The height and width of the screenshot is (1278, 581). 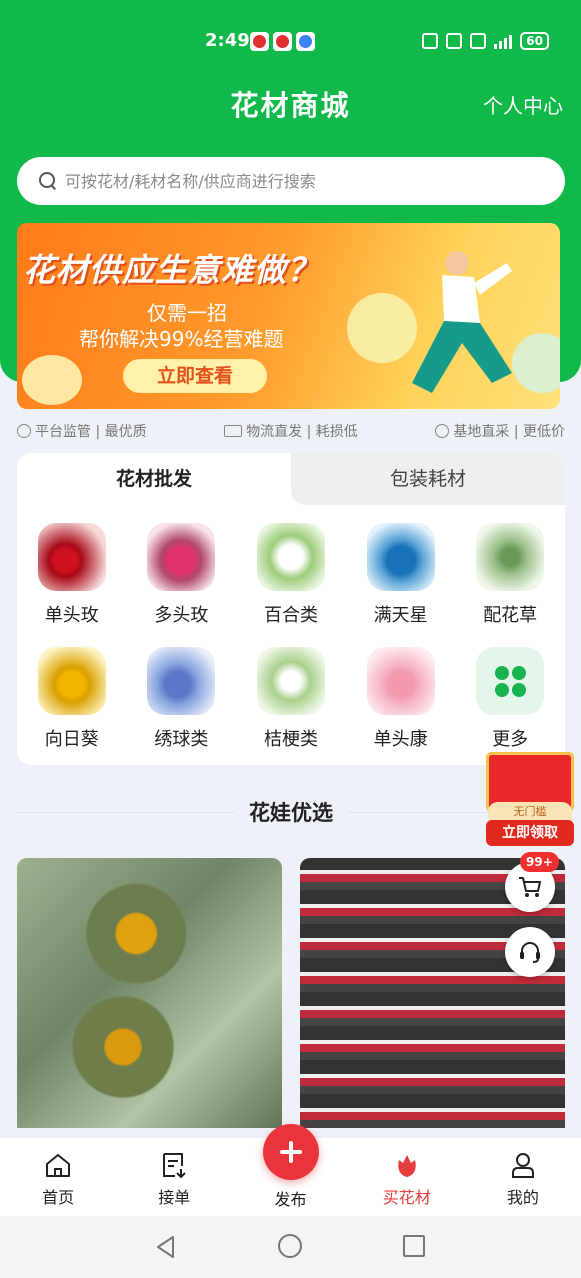 What do you see at coordinates (400, 557) in the screenshot?
I see `gypsophila-icon` at bounding box center [400, 557].